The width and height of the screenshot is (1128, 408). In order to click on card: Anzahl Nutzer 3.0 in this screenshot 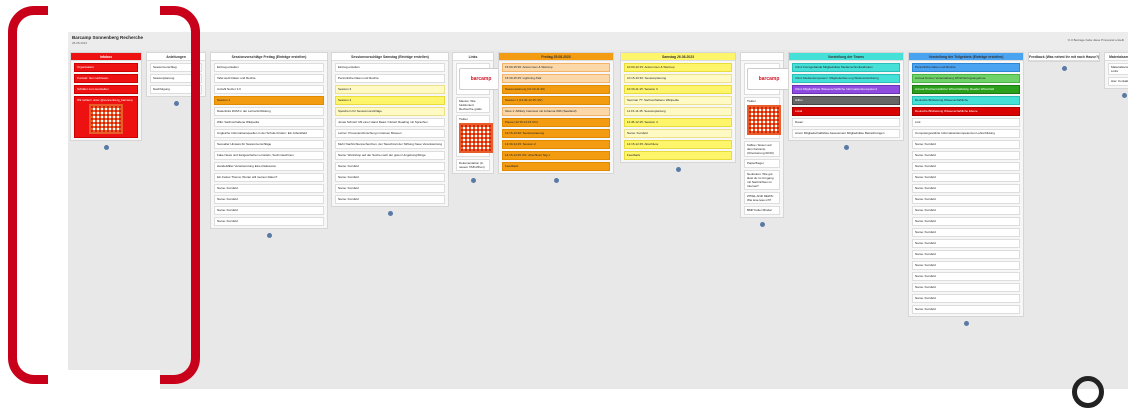, I will do `click(269, 89)`.